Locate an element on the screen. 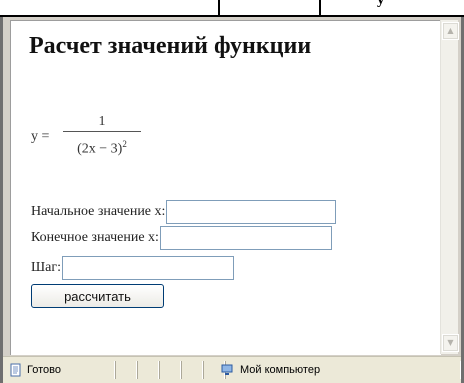  start-value-row: Начальное значение x: is located at coordinates (184, 212).